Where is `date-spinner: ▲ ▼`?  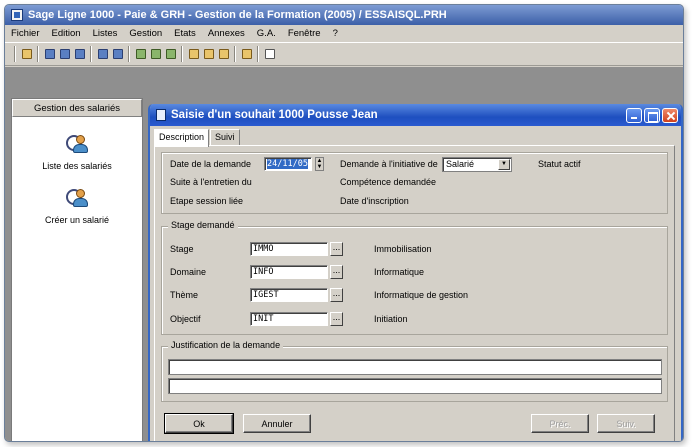 date-spinner: ▲ ▼ is located at coordinates (319, 164).